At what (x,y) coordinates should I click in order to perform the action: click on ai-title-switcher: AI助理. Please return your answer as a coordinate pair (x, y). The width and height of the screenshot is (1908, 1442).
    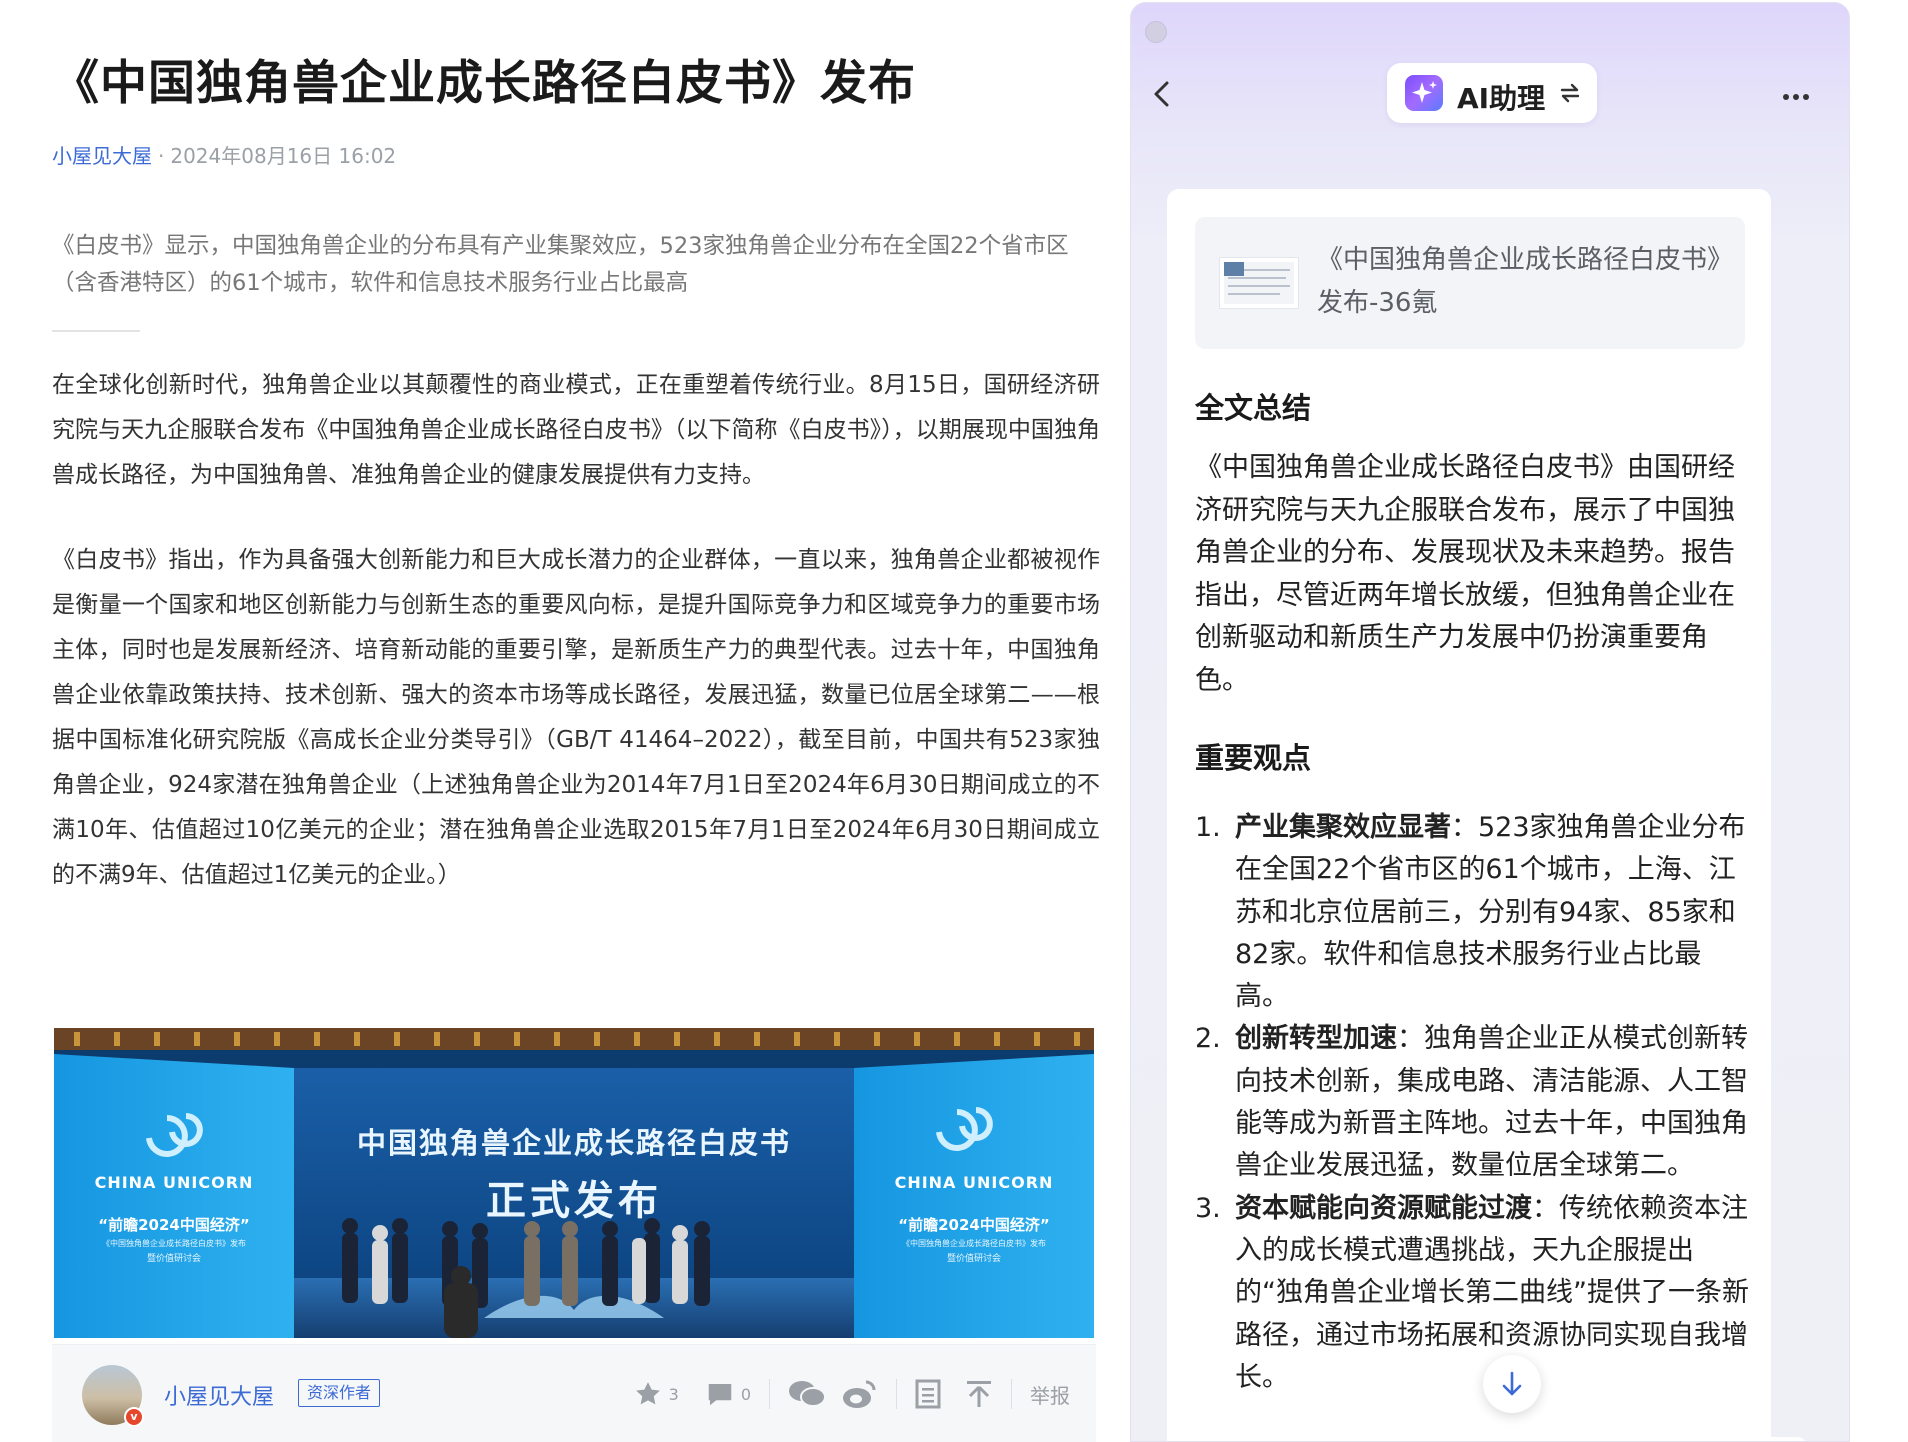
    Looking at the image, I should click on (1492, 93).